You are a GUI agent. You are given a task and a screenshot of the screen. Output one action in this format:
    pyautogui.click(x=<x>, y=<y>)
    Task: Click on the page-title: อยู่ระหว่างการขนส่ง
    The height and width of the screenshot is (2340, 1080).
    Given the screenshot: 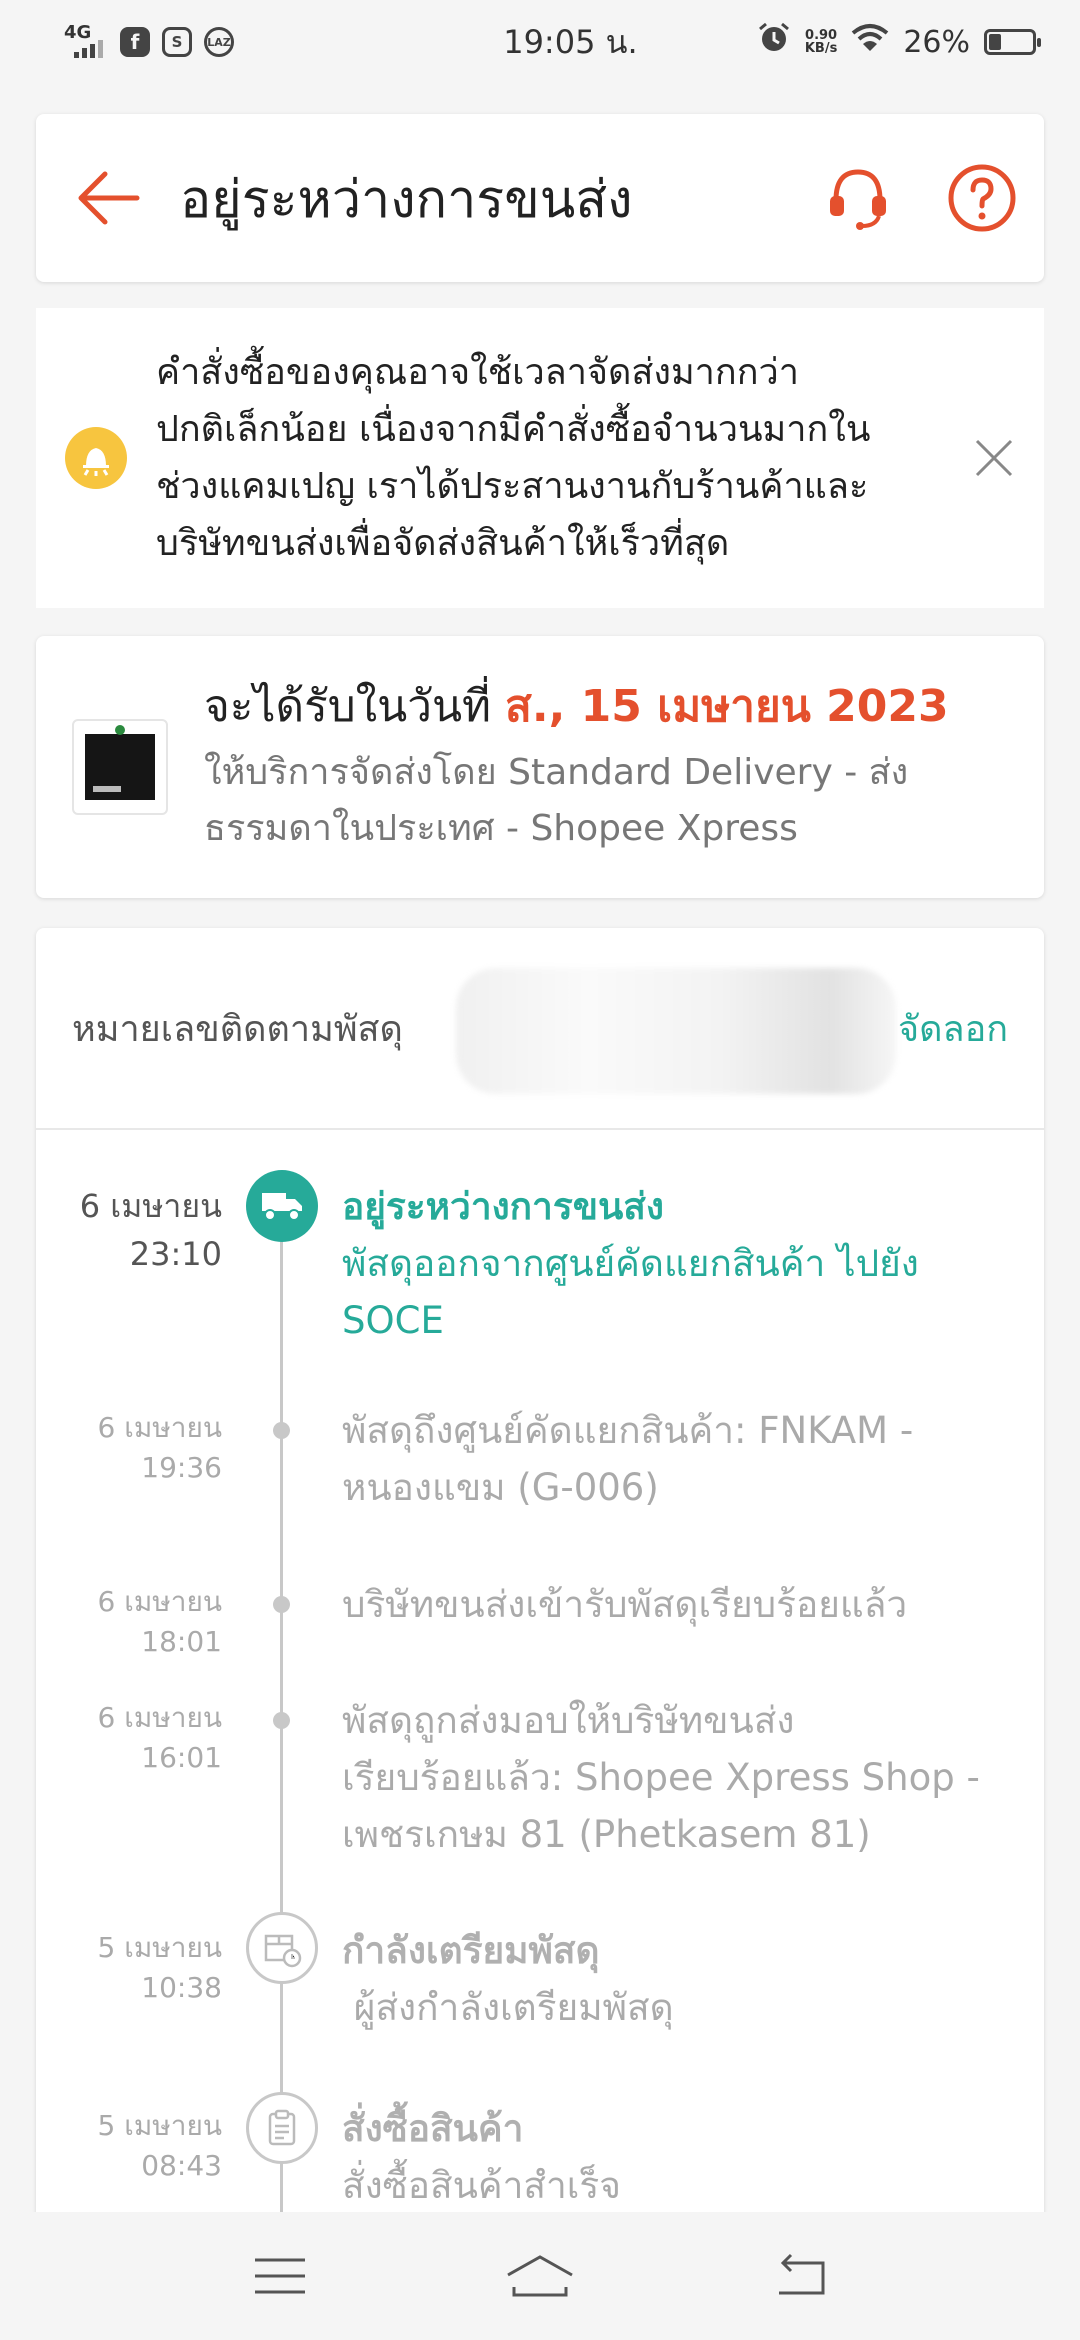 What is the action you would take?
    pyautogui.click(x=406, y=199)
    